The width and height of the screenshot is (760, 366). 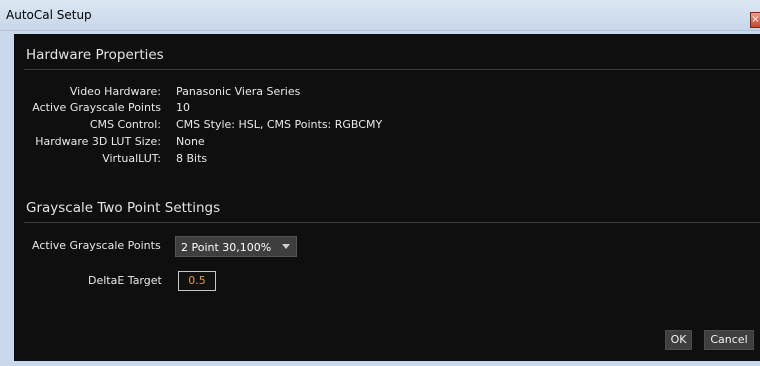 I want to click on property-row-video-hardware: Video Hardware: Panasonic Viera Series, so click(x=274, y=93).